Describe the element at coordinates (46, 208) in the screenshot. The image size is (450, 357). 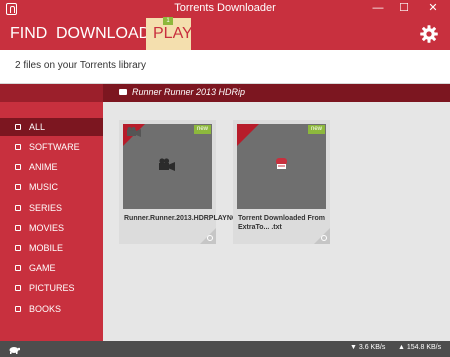
I see `sidebar-item-label: SERIES` at that location.